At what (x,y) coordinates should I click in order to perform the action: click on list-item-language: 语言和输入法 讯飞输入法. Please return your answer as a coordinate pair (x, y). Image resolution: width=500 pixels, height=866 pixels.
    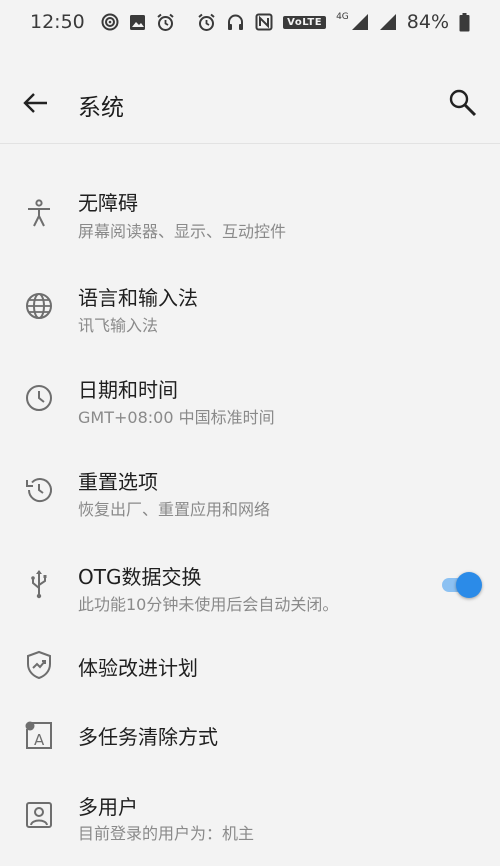
    Looking at the image, I should click on (250, 312).